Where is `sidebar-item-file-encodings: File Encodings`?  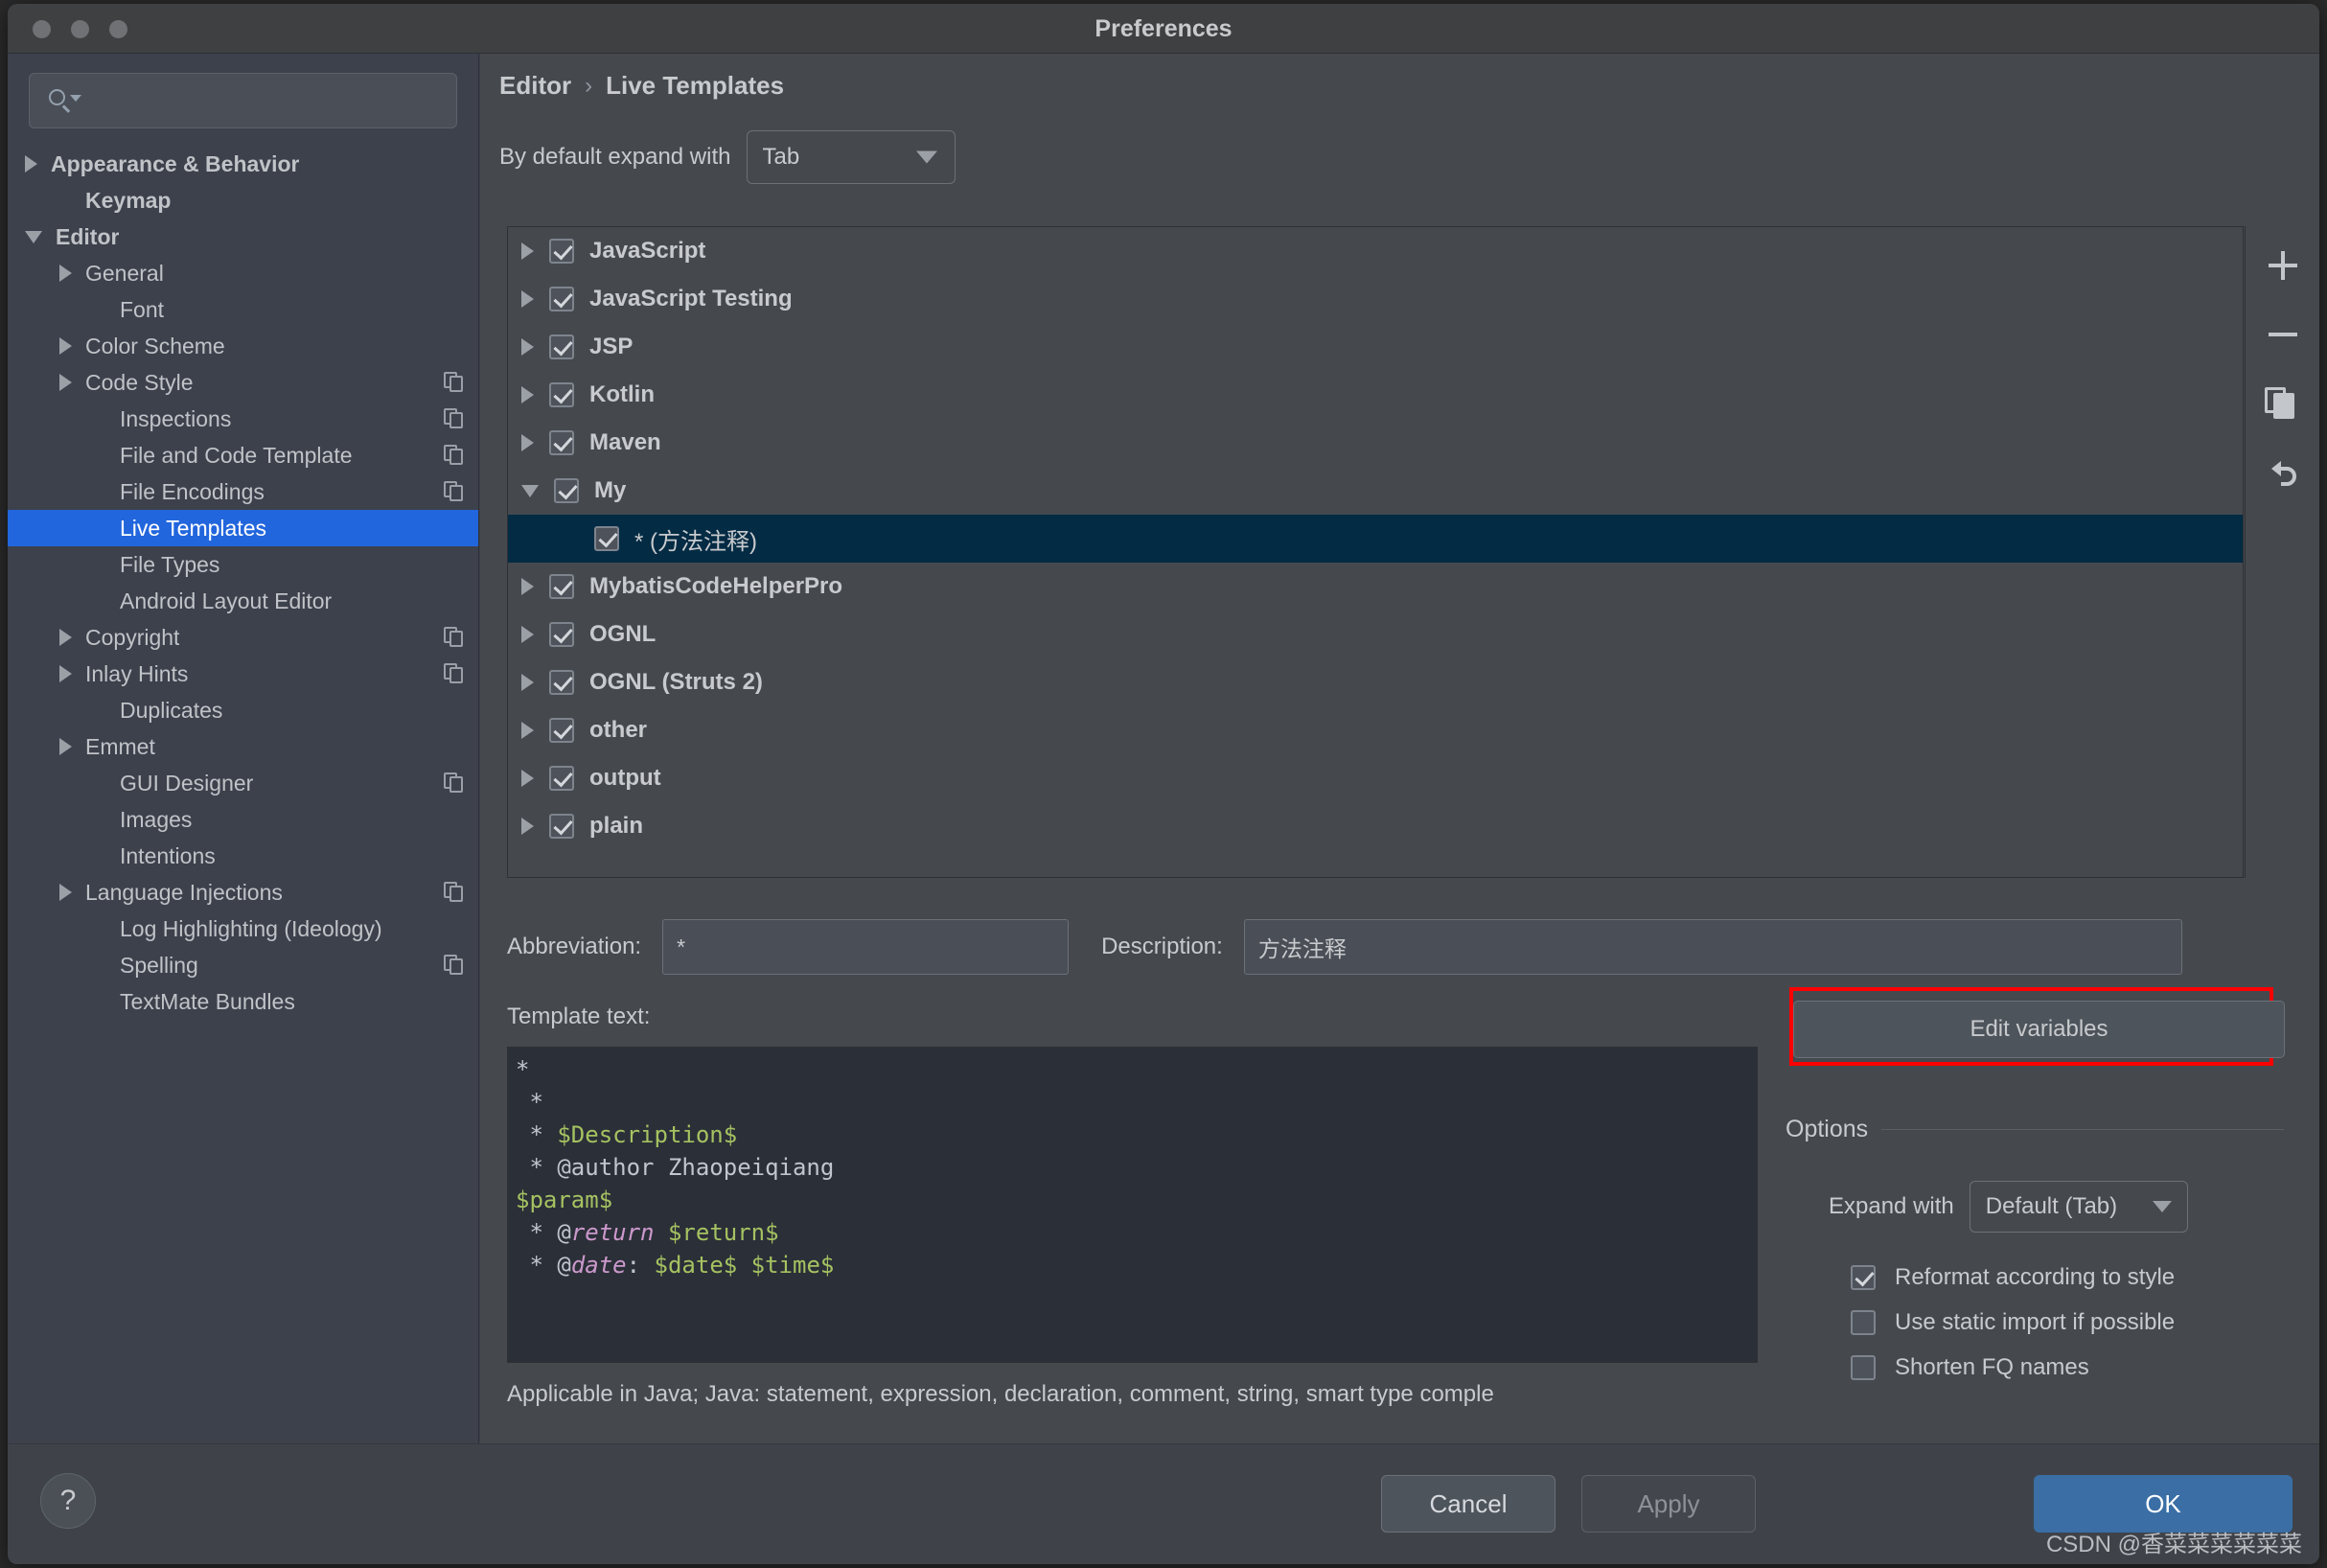
sidebar-item-file-encodings: File Encodings is located at coordinates (243, 491).